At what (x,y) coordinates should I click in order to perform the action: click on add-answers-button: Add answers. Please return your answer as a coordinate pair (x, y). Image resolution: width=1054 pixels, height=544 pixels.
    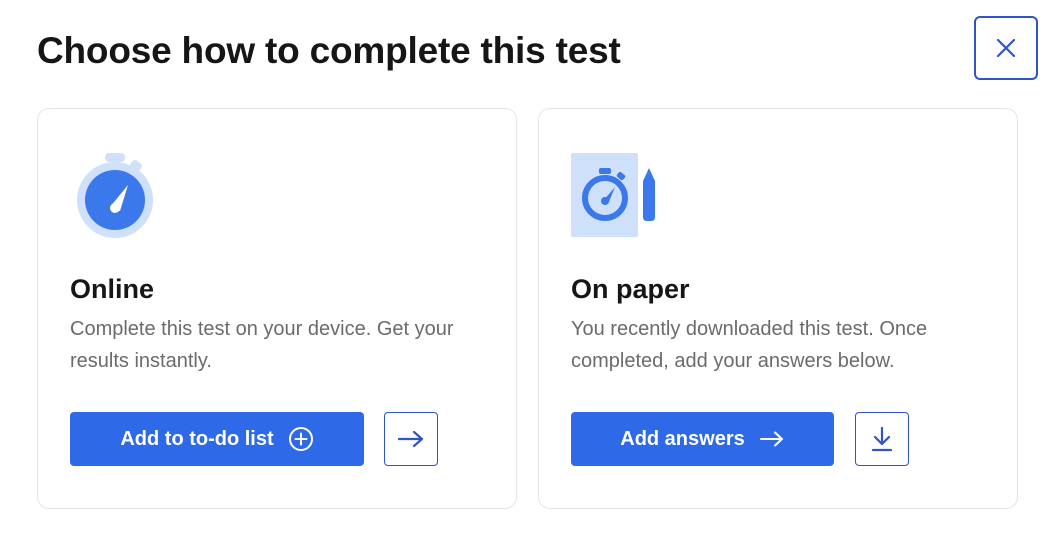
    Looking at the image, I should click on (702, 439).